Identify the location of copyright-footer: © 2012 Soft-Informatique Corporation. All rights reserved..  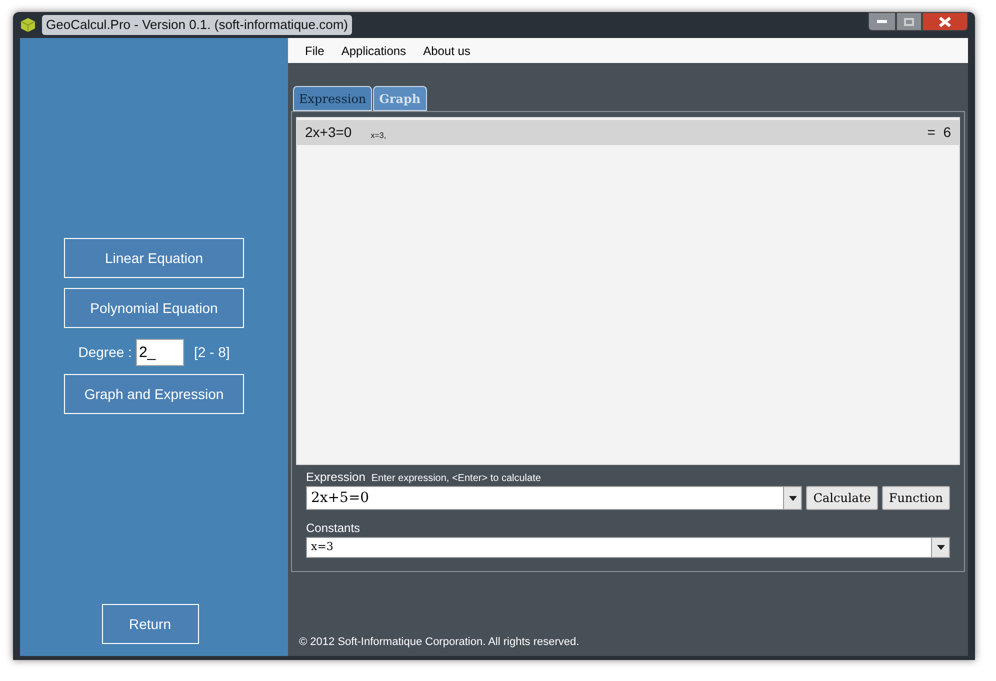
(628, 642).